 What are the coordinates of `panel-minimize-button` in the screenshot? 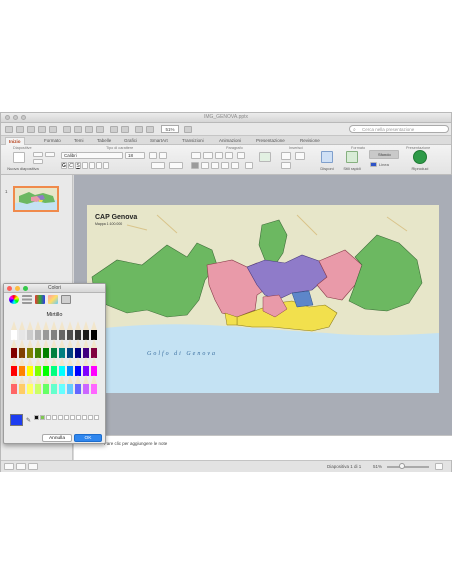 It's located at (17, 288).